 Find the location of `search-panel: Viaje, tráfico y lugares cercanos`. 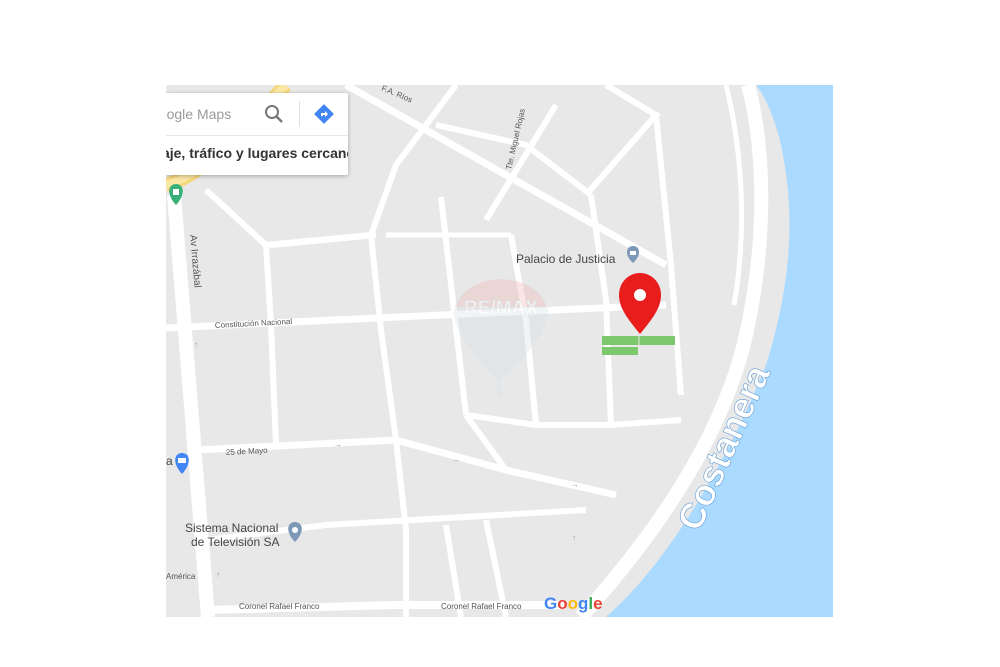

search-panel: Viaje, tráfico y lugares cercanos is located at coordinates (257, 134).